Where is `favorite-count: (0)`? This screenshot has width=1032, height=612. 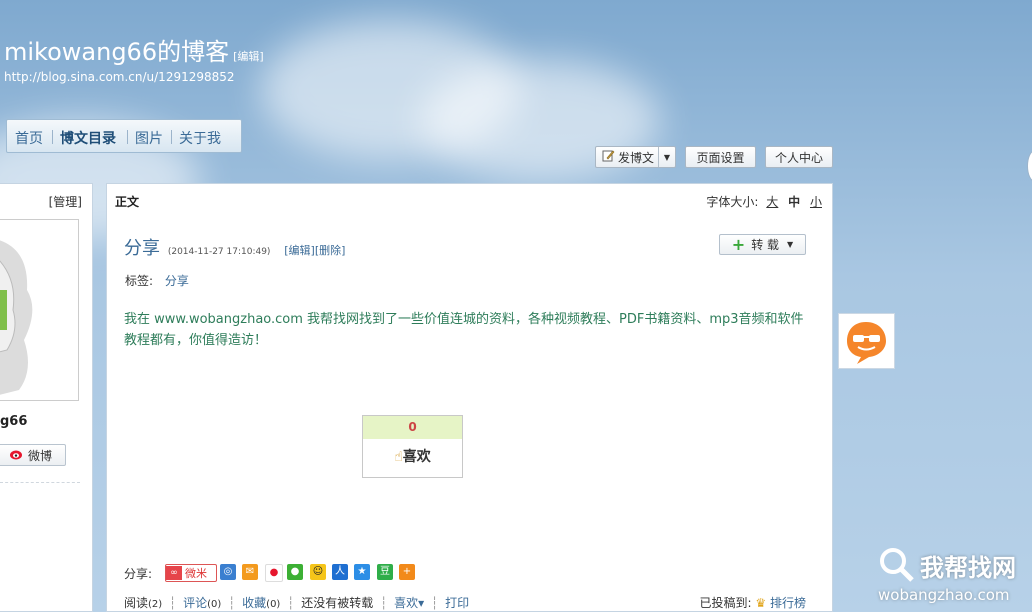
favorite-count: (0) is located at coordinates (273, 604).